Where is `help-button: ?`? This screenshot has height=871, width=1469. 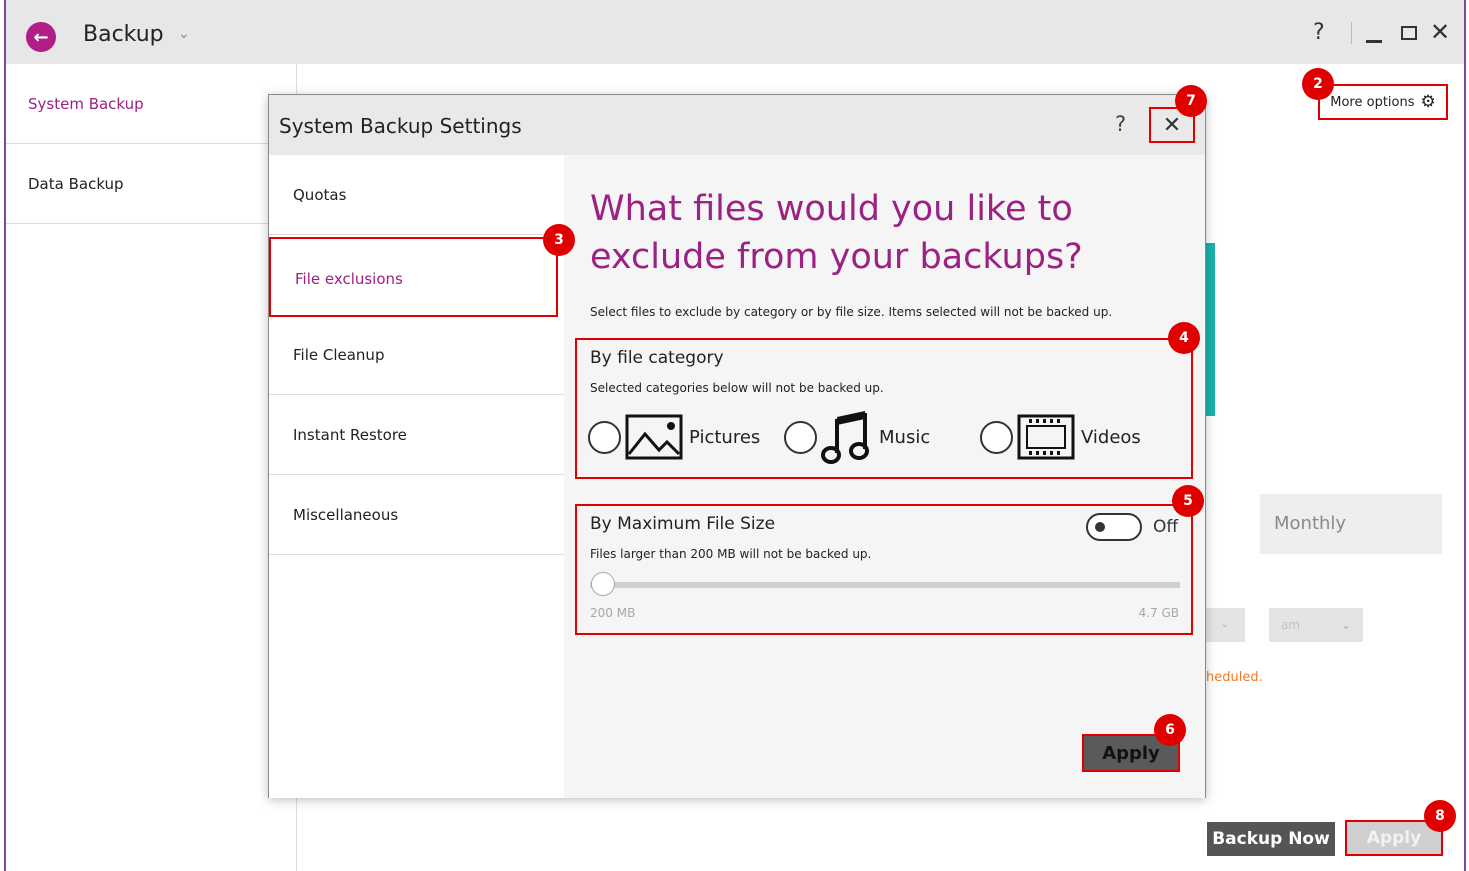
help-button: ? is located at coordinates (1319, 32).